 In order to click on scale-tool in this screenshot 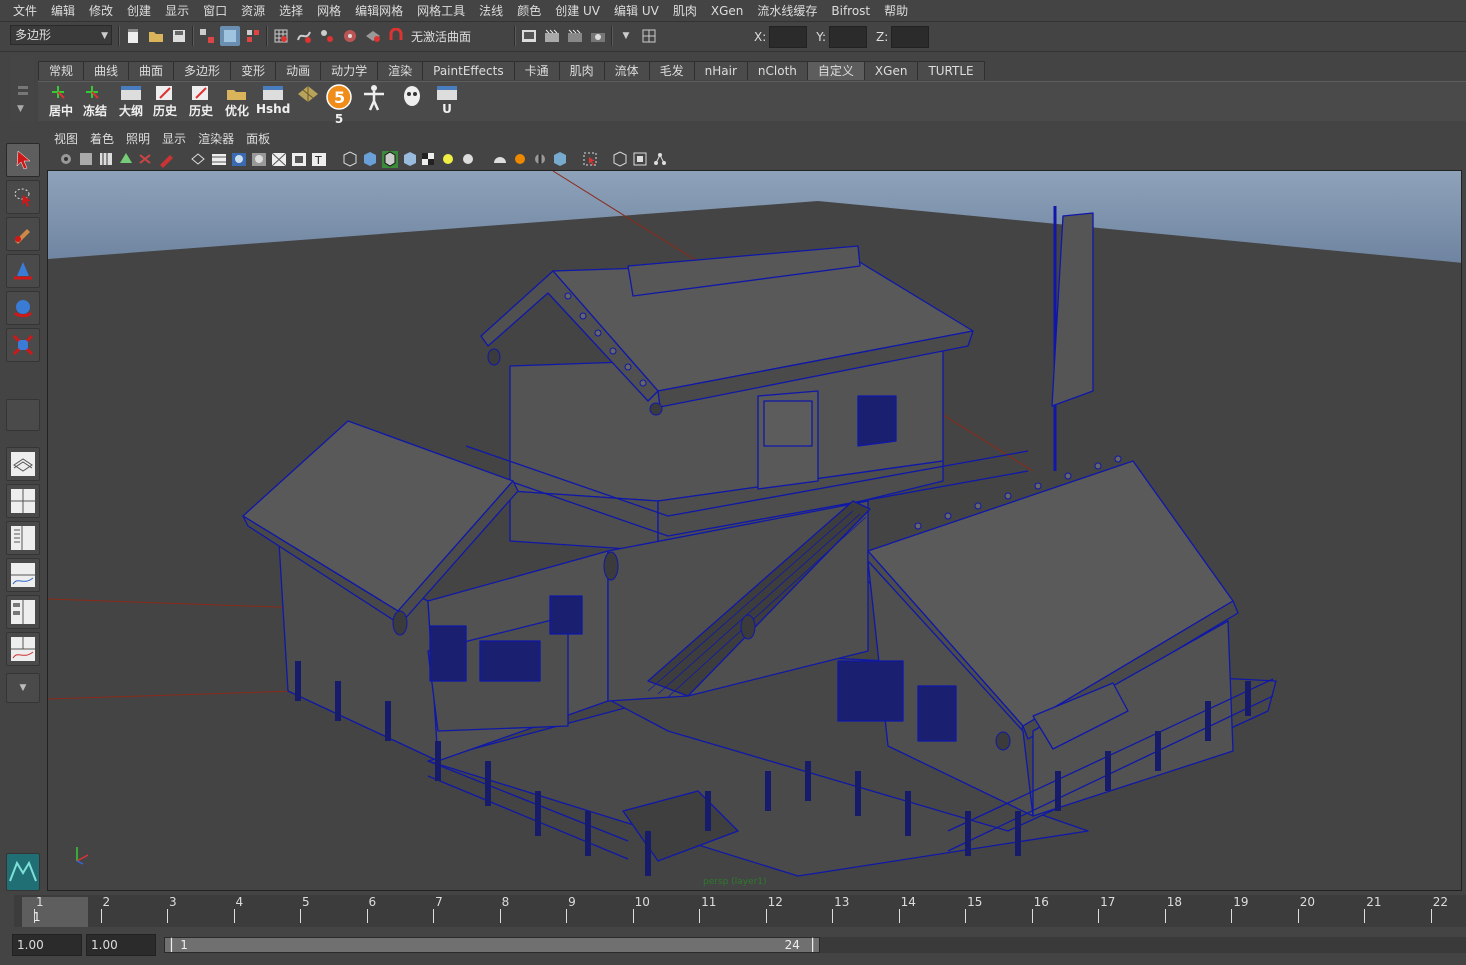, I will do `click(23, 345)`.